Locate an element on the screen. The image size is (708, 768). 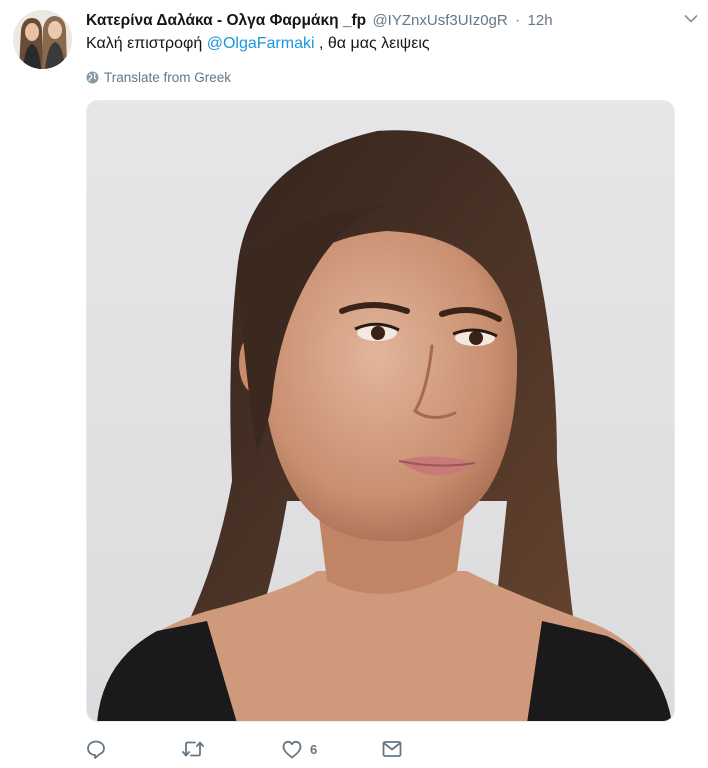
mention-link: @OlgaFarmaki is located at coordinates (261, 43).